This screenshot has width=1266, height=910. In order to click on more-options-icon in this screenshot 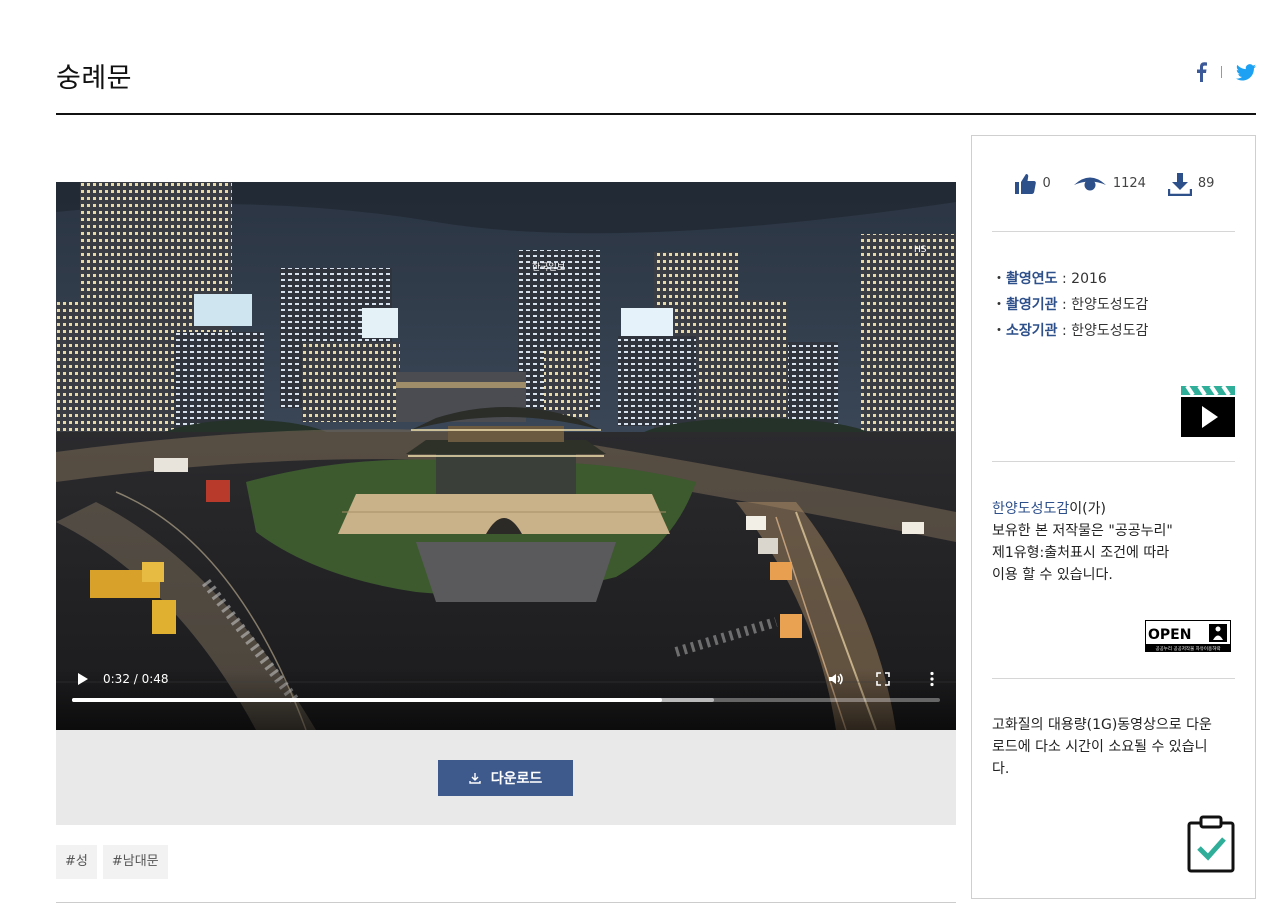, I will do `click(932, 679)`.